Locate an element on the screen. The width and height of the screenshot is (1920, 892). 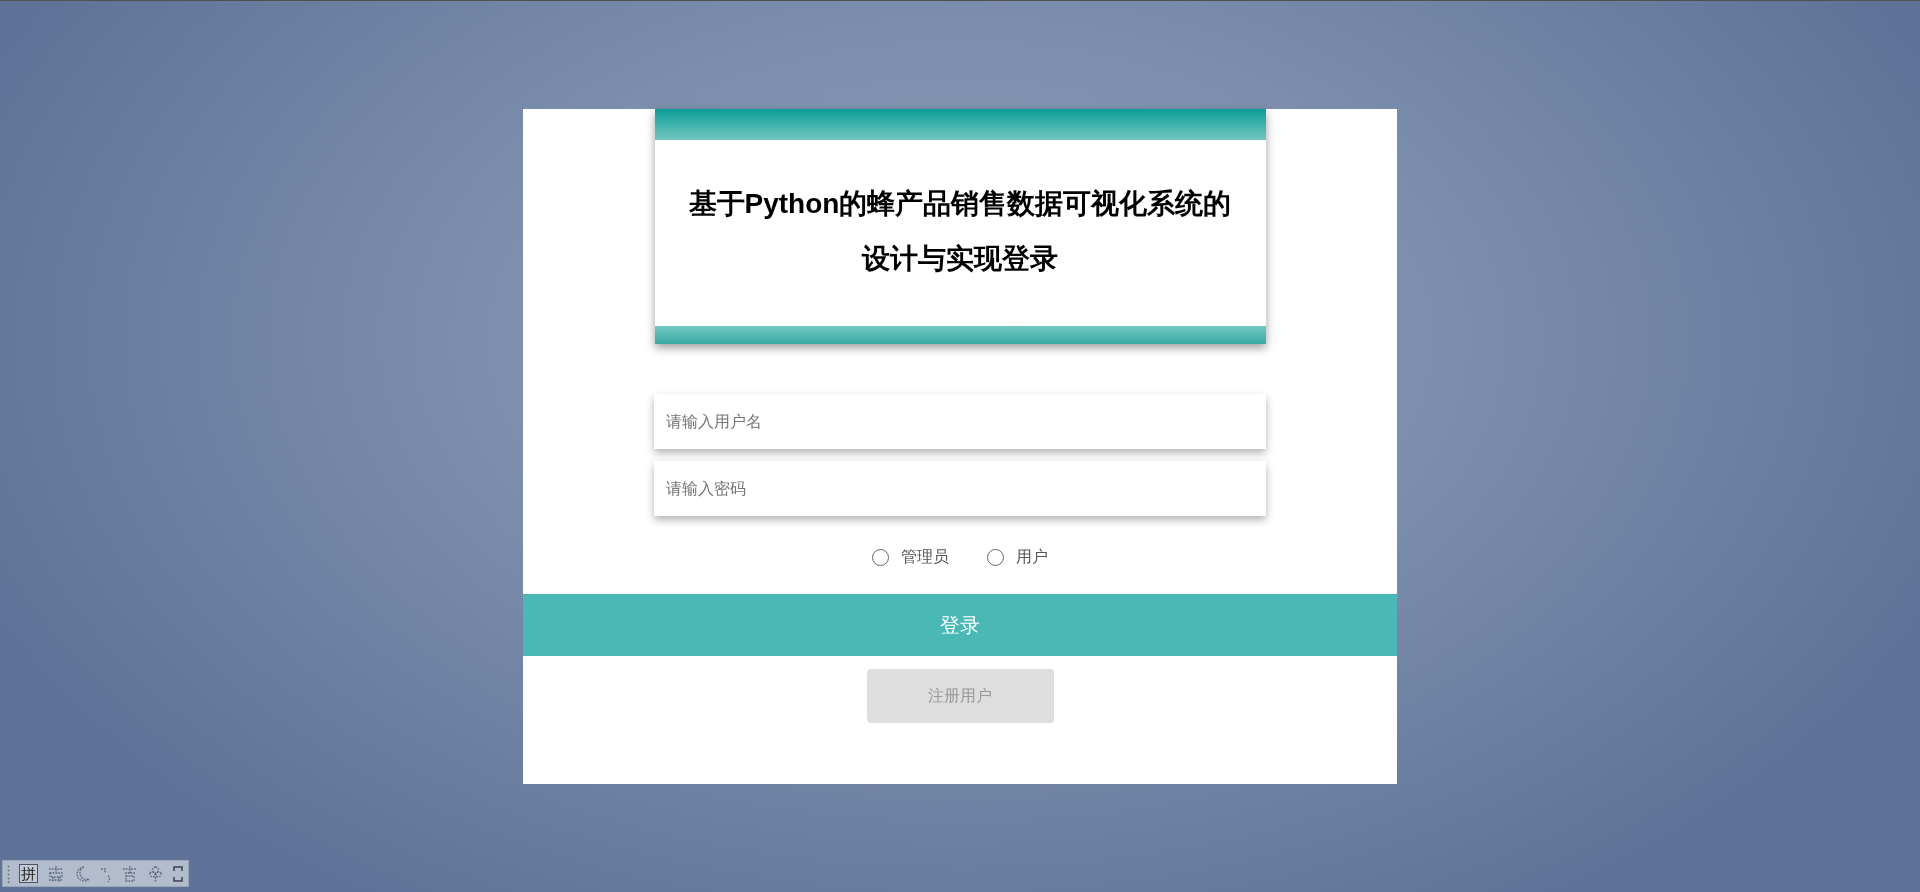
radio-label: 管理员 is located at coordinates (925, 557).